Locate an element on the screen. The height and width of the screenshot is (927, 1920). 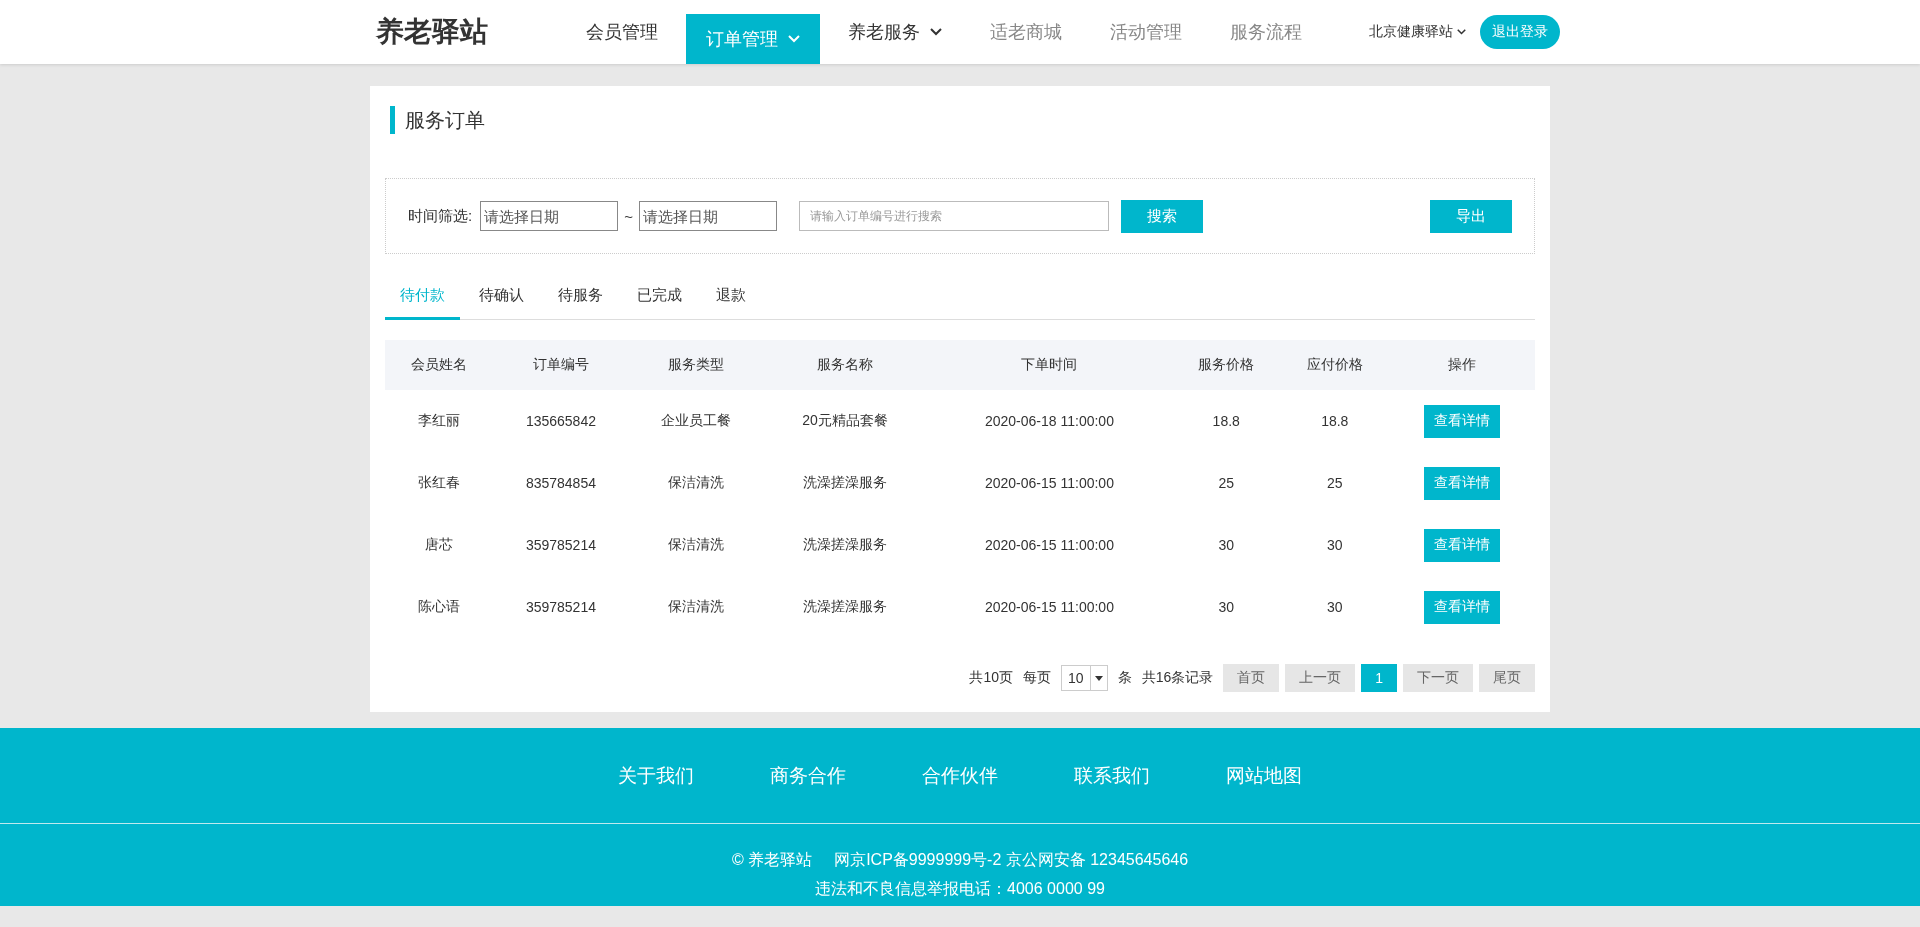
column-header: 订单编号 is located at coordinates (561, 365).